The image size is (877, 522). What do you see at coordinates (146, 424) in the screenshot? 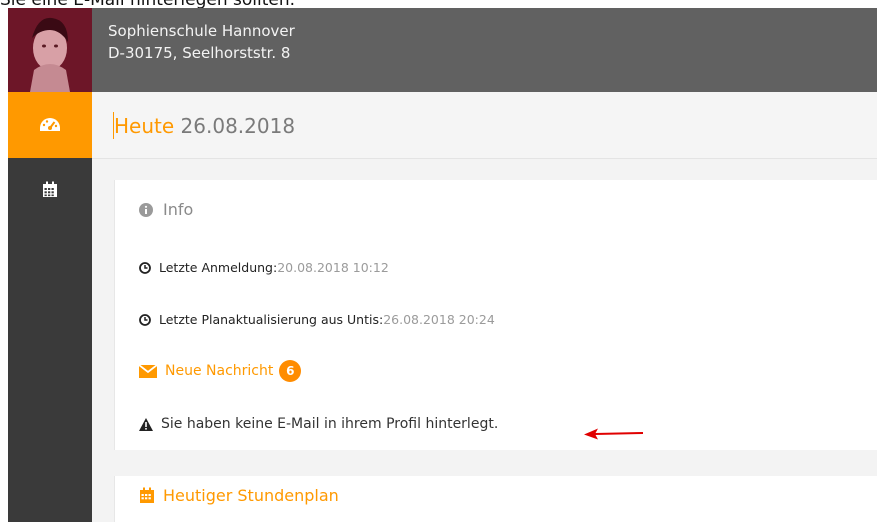
I see `warning-icon` at bounding box center [146, 424].